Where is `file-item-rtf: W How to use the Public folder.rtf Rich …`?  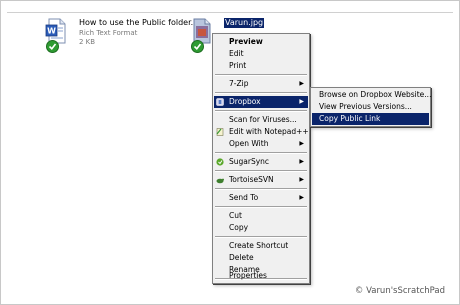
file-item-rtf: W How to use the Public folder.rtf Rich … is located at coordinates (123, 35).